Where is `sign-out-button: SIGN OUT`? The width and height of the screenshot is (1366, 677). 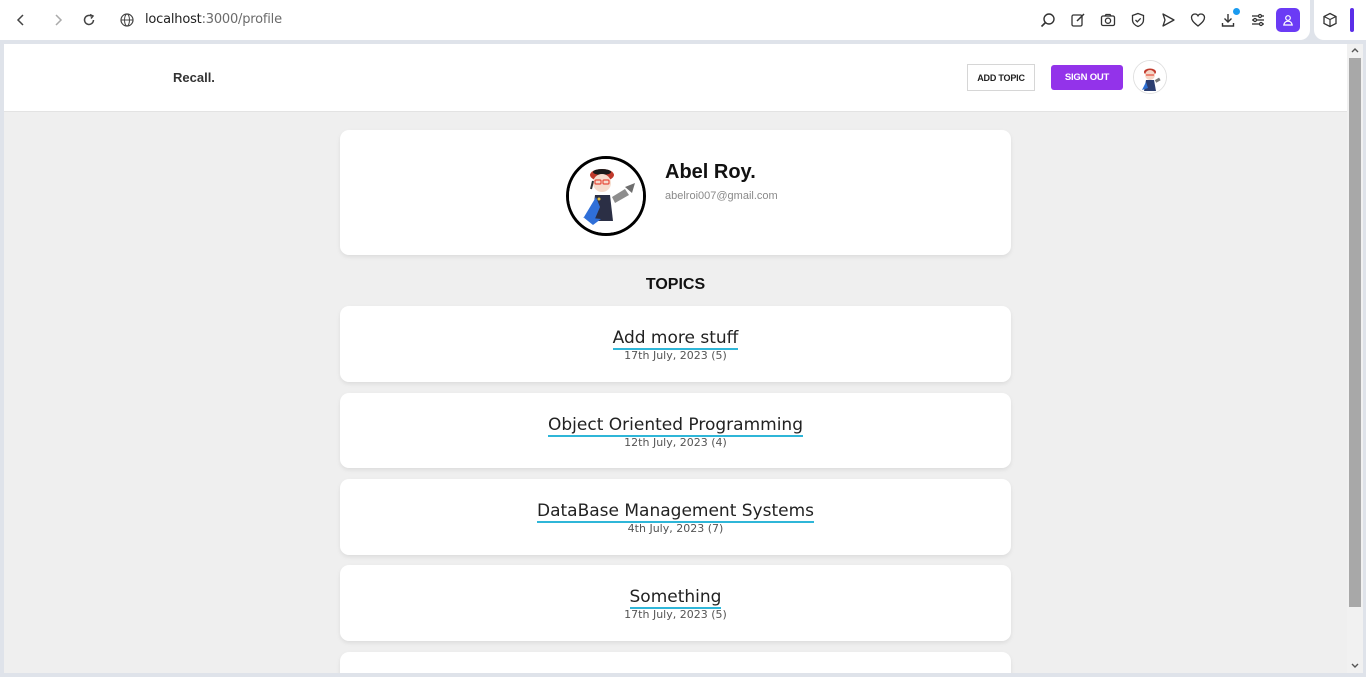 sign-out-button: SIGN OUT is located at coordinates (1087, 77).